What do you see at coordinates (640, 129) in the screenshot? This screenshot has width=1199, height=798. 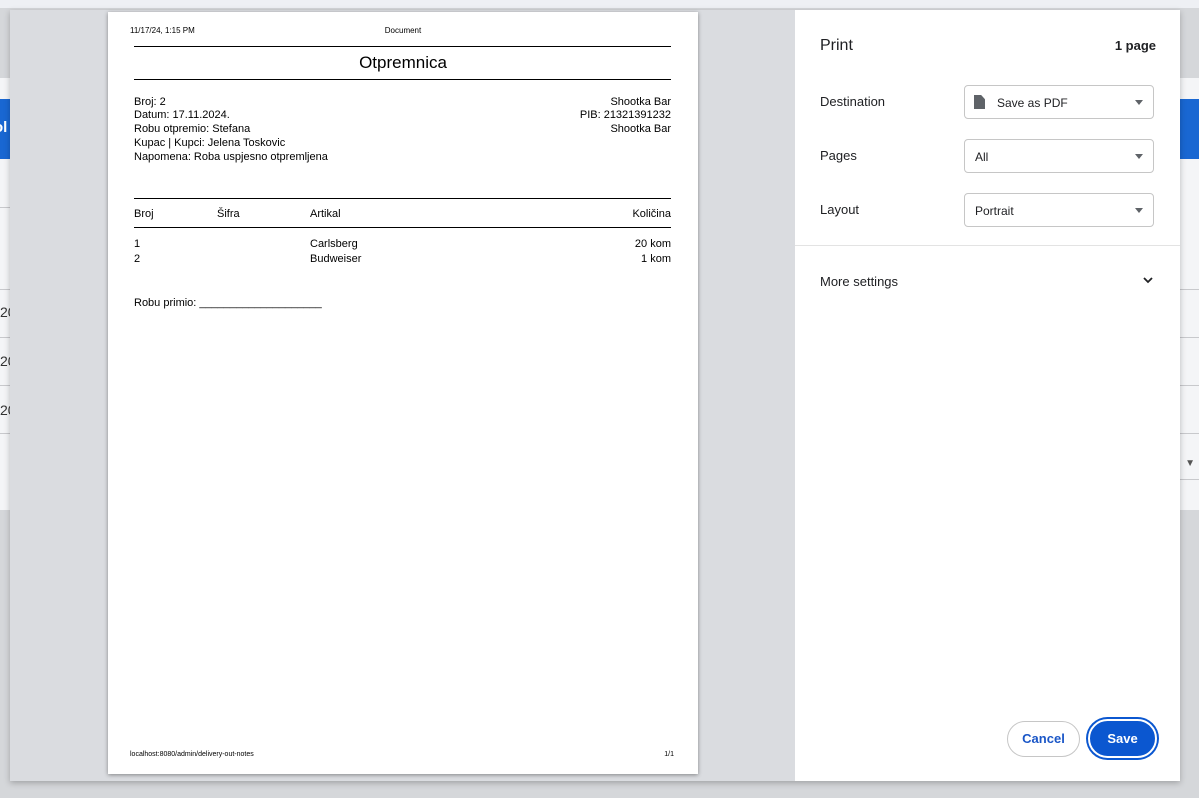 I see `company-name-2: Shootka Bar` at bounding box center [640, 129].